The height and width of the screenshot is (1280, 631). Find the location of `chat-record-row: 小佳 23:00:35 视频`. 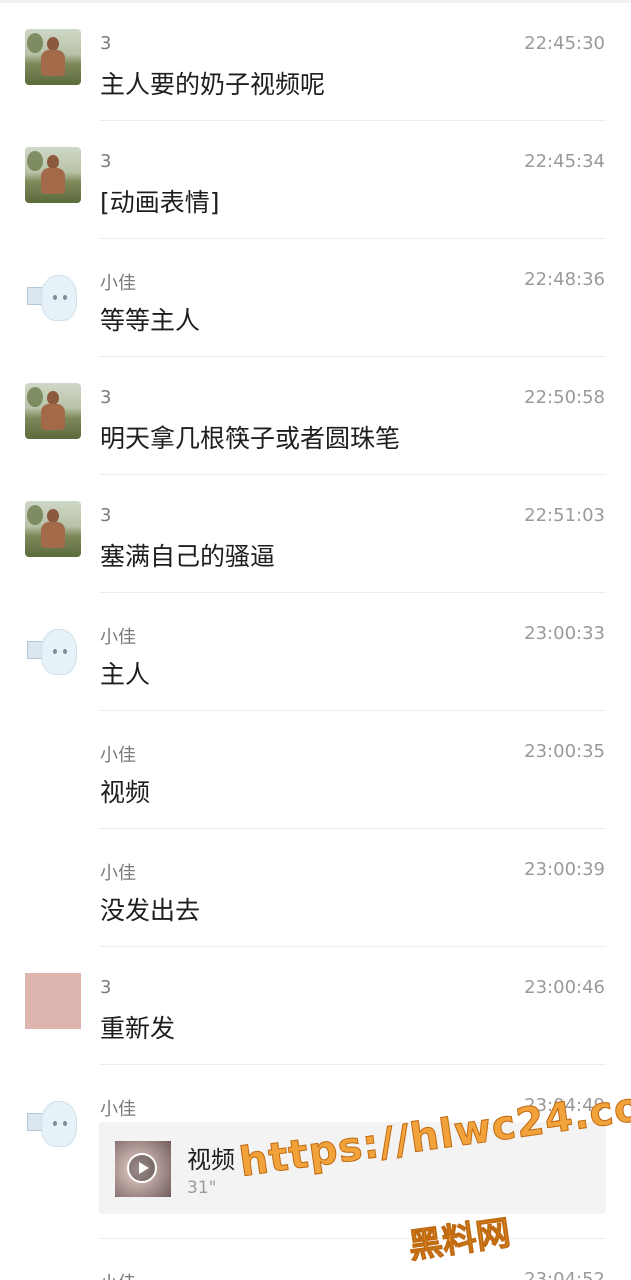

chat-record-row: 小佳 23:00:35 视频 is located at coordinates (315, 770).